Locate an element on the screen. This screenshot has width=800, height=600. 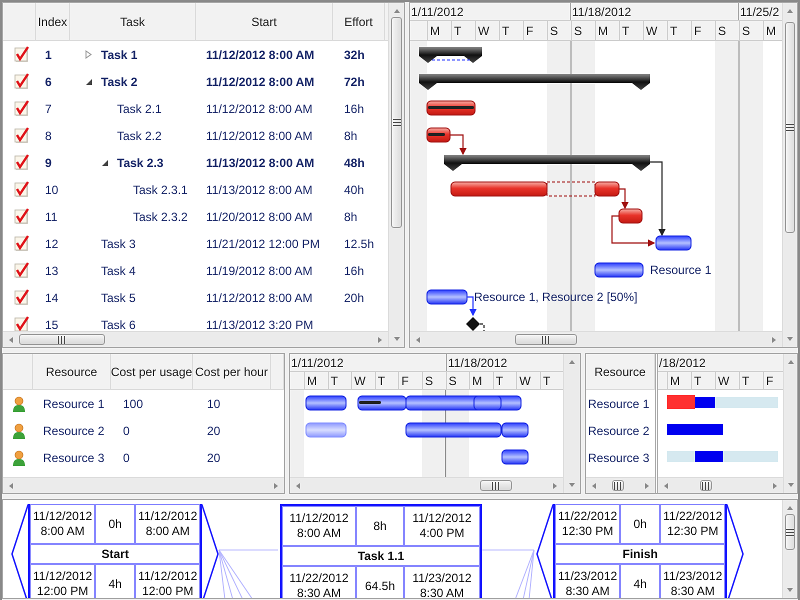
day-label: F is located at coordinates (698, 31).